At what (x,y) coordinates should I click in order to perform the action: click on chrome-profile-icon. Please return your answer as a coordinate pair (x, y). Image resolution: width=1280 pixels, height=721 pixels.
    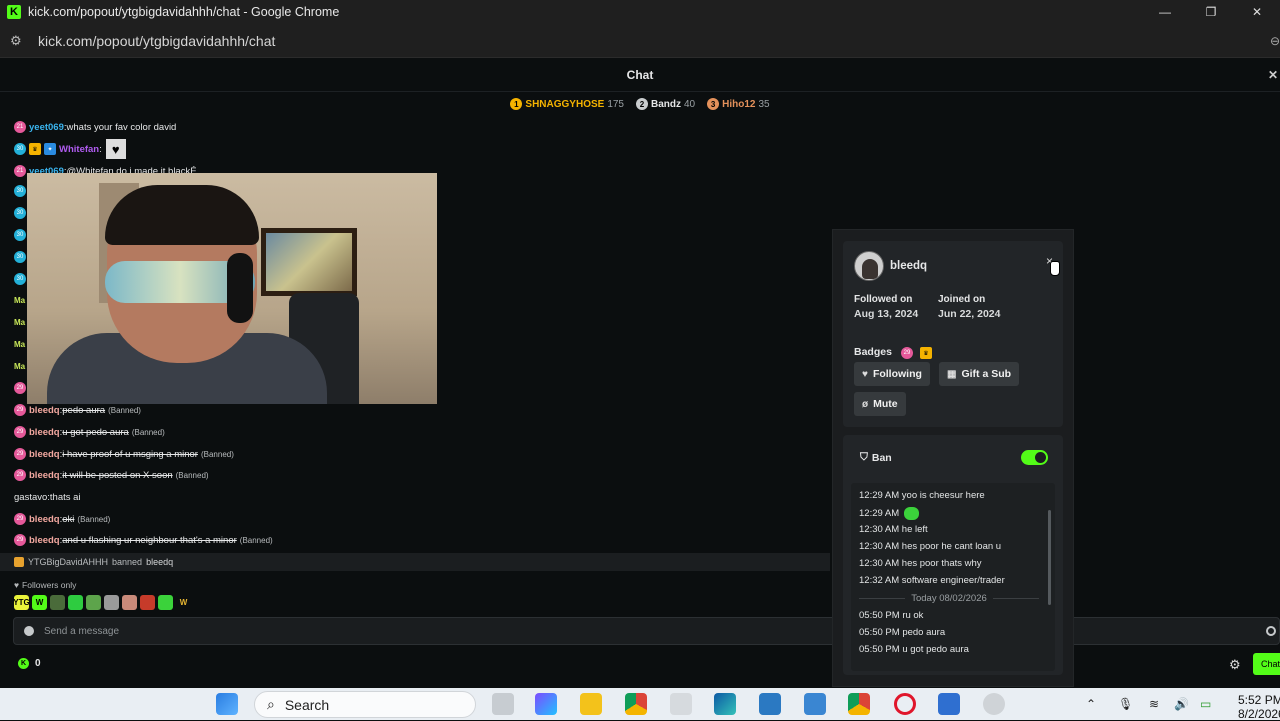
    Looking at the image, I should click on (859, 704).